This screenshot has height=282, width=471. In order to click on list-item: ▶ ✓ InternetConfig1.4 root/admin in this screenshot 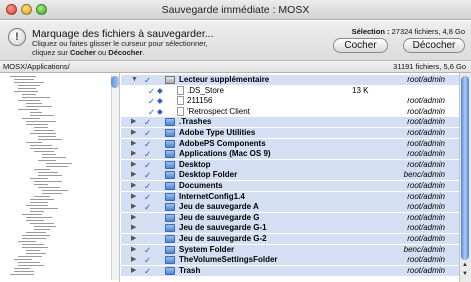, I will do `click(290, 196)`.